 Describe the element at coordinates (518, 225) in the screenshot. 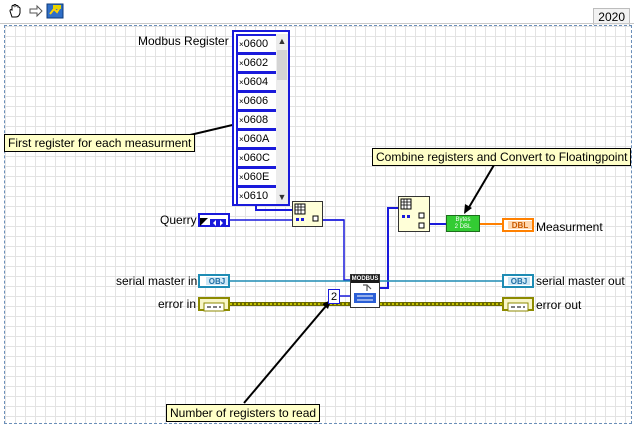

I see `measurment-indicator: DBL` at that location.